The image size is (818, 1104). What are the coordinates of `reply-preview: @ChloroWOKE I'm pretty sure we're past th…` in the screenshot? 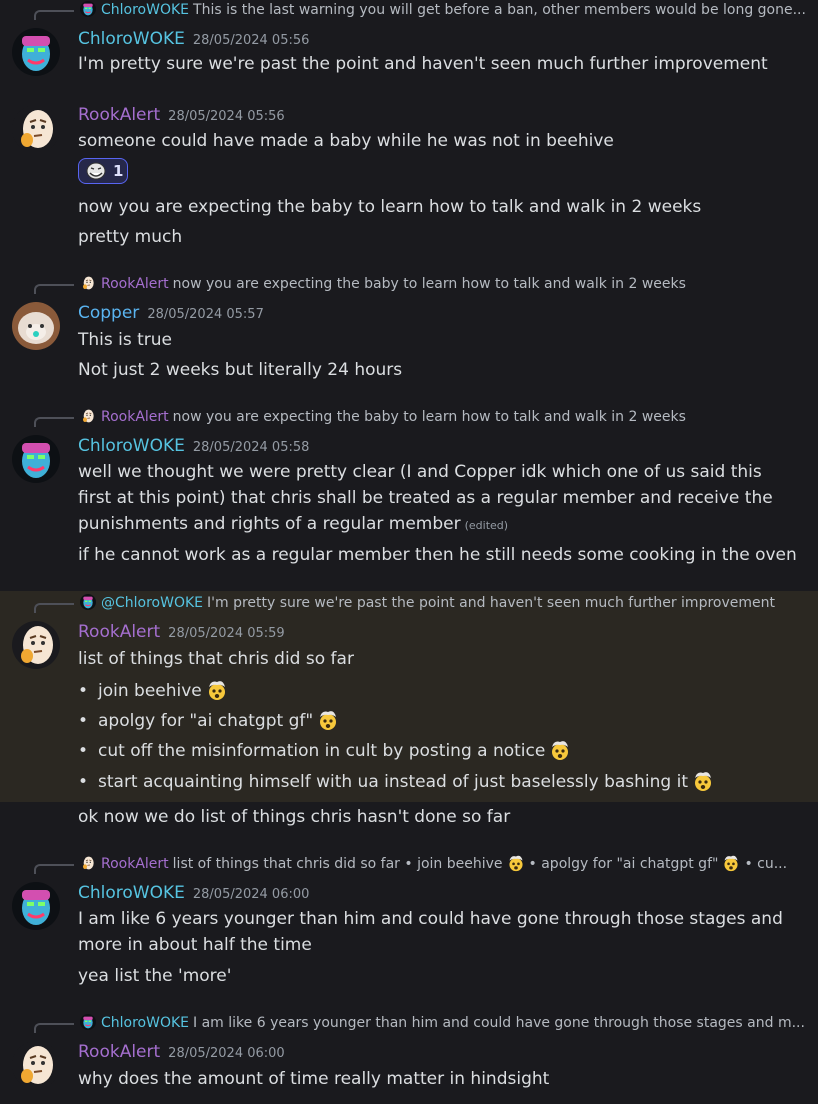 It's located at (409, 603).